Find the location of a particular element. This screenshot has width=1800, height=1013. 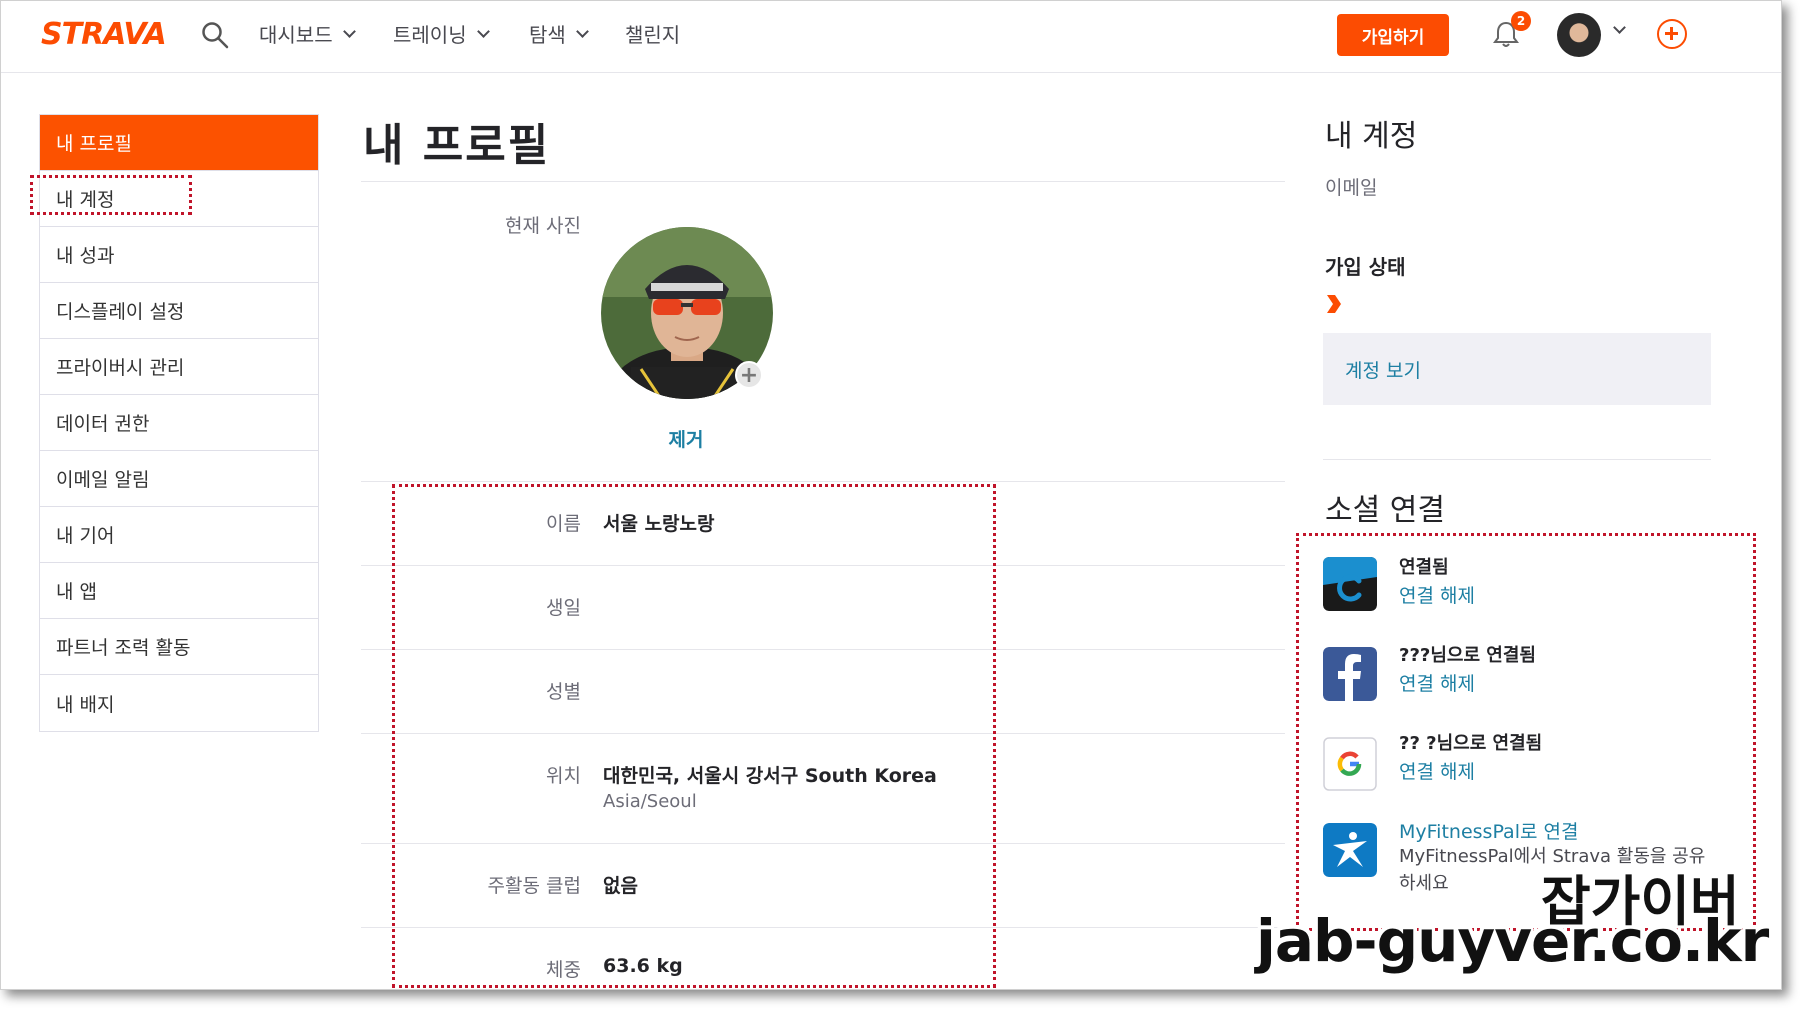

sidebar-item-my-badges: 내 배지 is located at coordinates (179, 703).